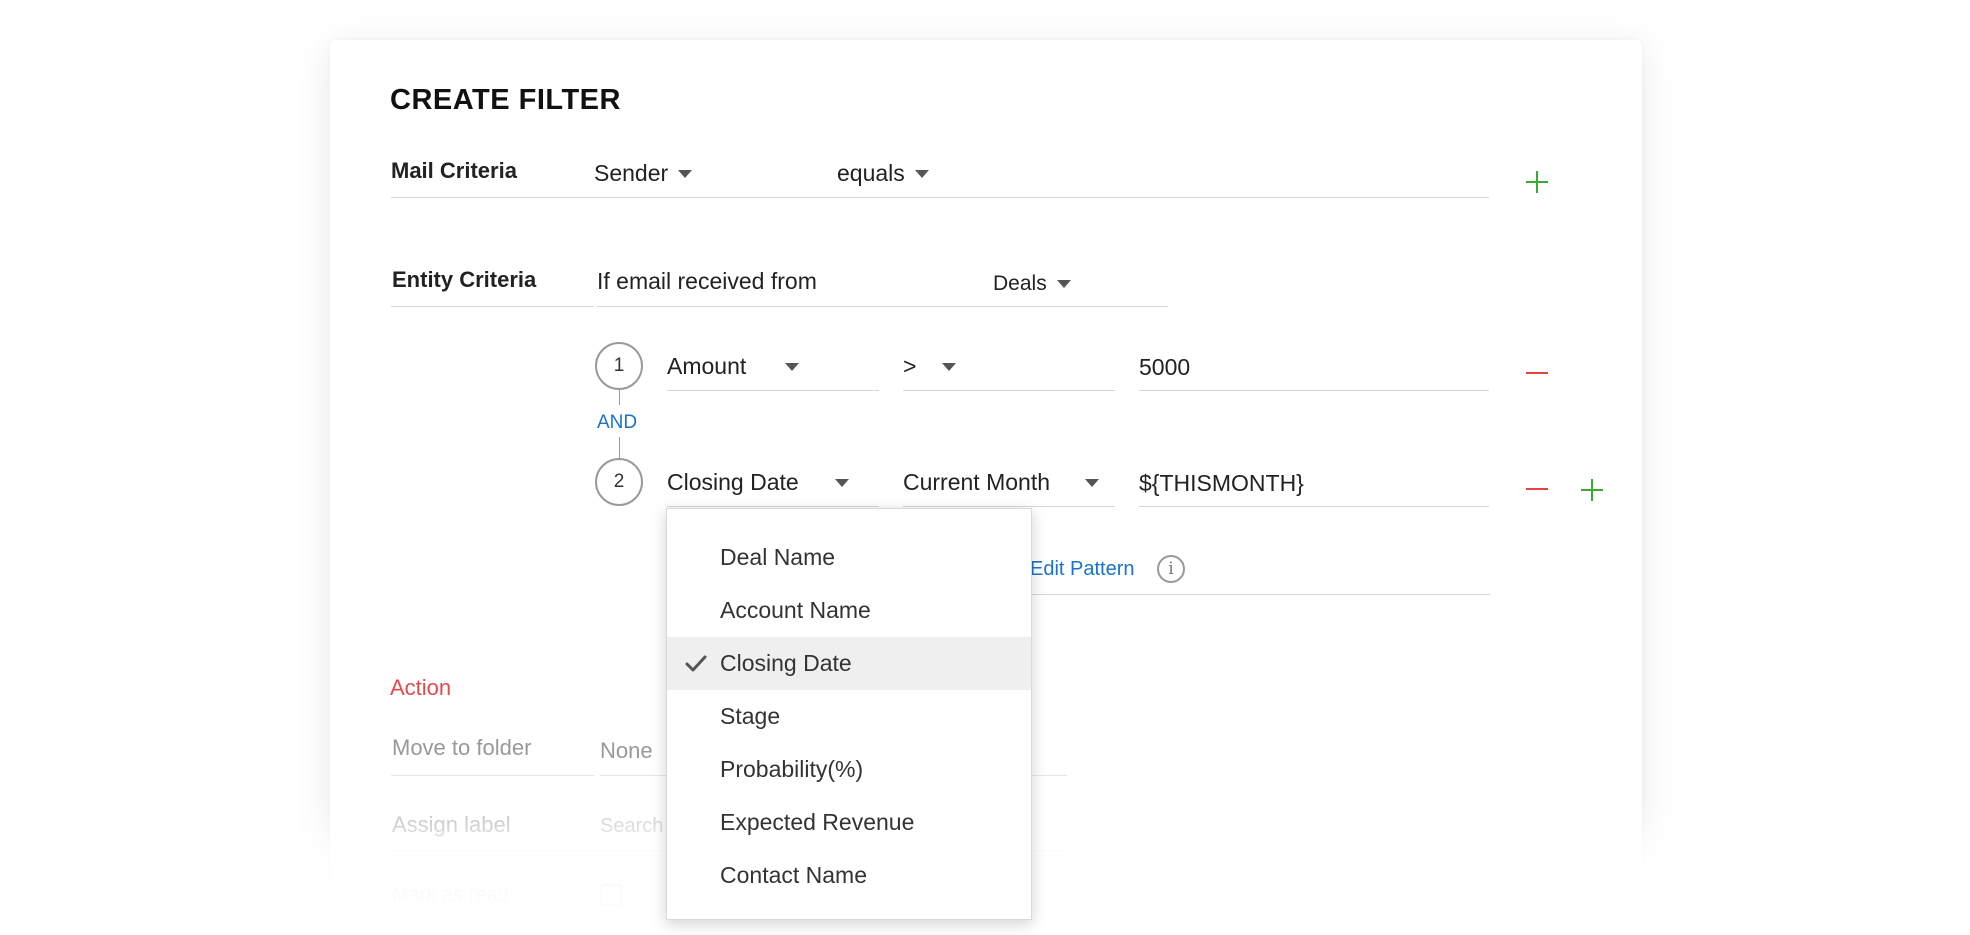  Describe the element at coordinates (773, 390) in the screenshot. I see `condition-1-field-underline` at that location.